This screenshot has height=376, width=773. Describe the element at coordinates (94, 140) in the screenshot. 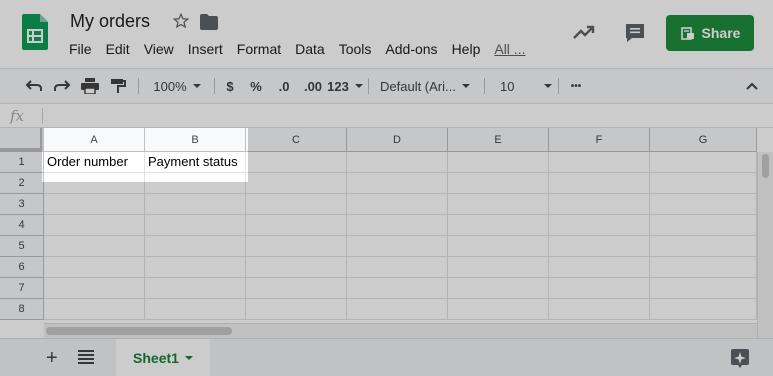

I see `column-header-a: A` at that location.